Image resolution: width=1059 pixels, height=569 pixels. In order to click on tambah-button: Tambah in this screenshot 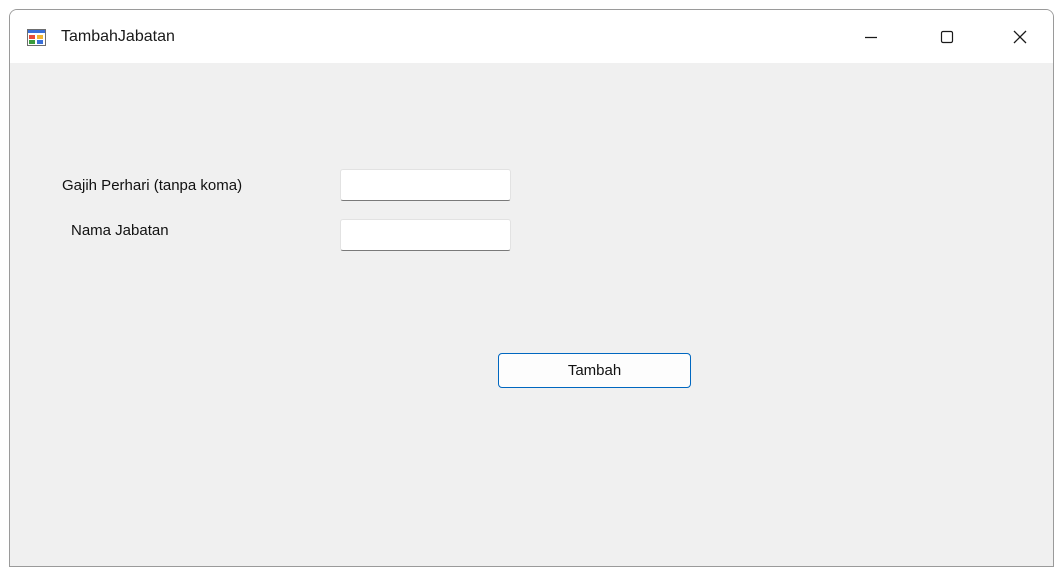, I will do `click(594, 370)`.